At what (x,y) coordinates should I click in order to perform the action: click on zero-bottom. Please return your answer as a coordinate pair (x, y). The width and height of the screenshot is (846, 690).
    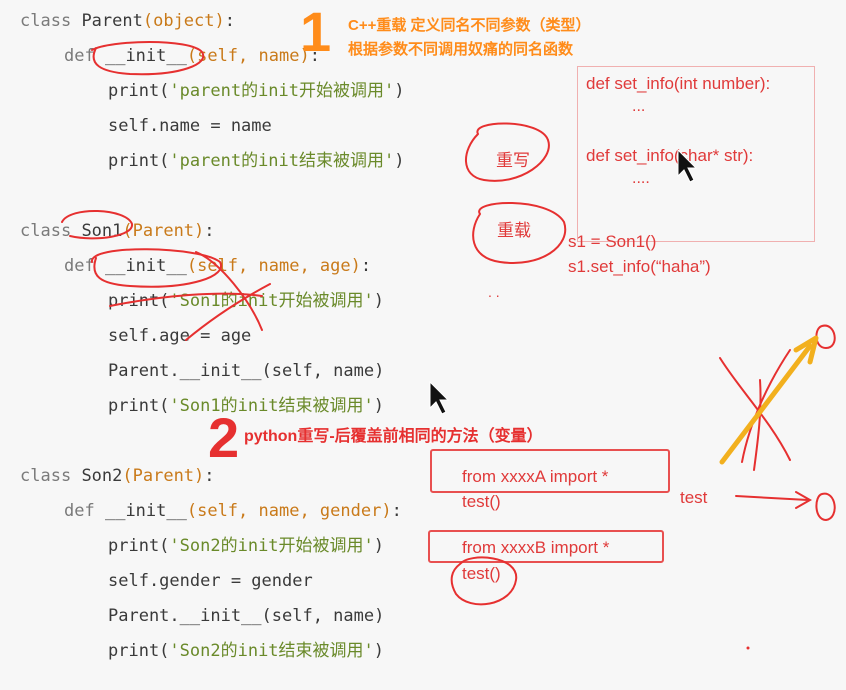
    Looking at the image, I should click on (825, 507).